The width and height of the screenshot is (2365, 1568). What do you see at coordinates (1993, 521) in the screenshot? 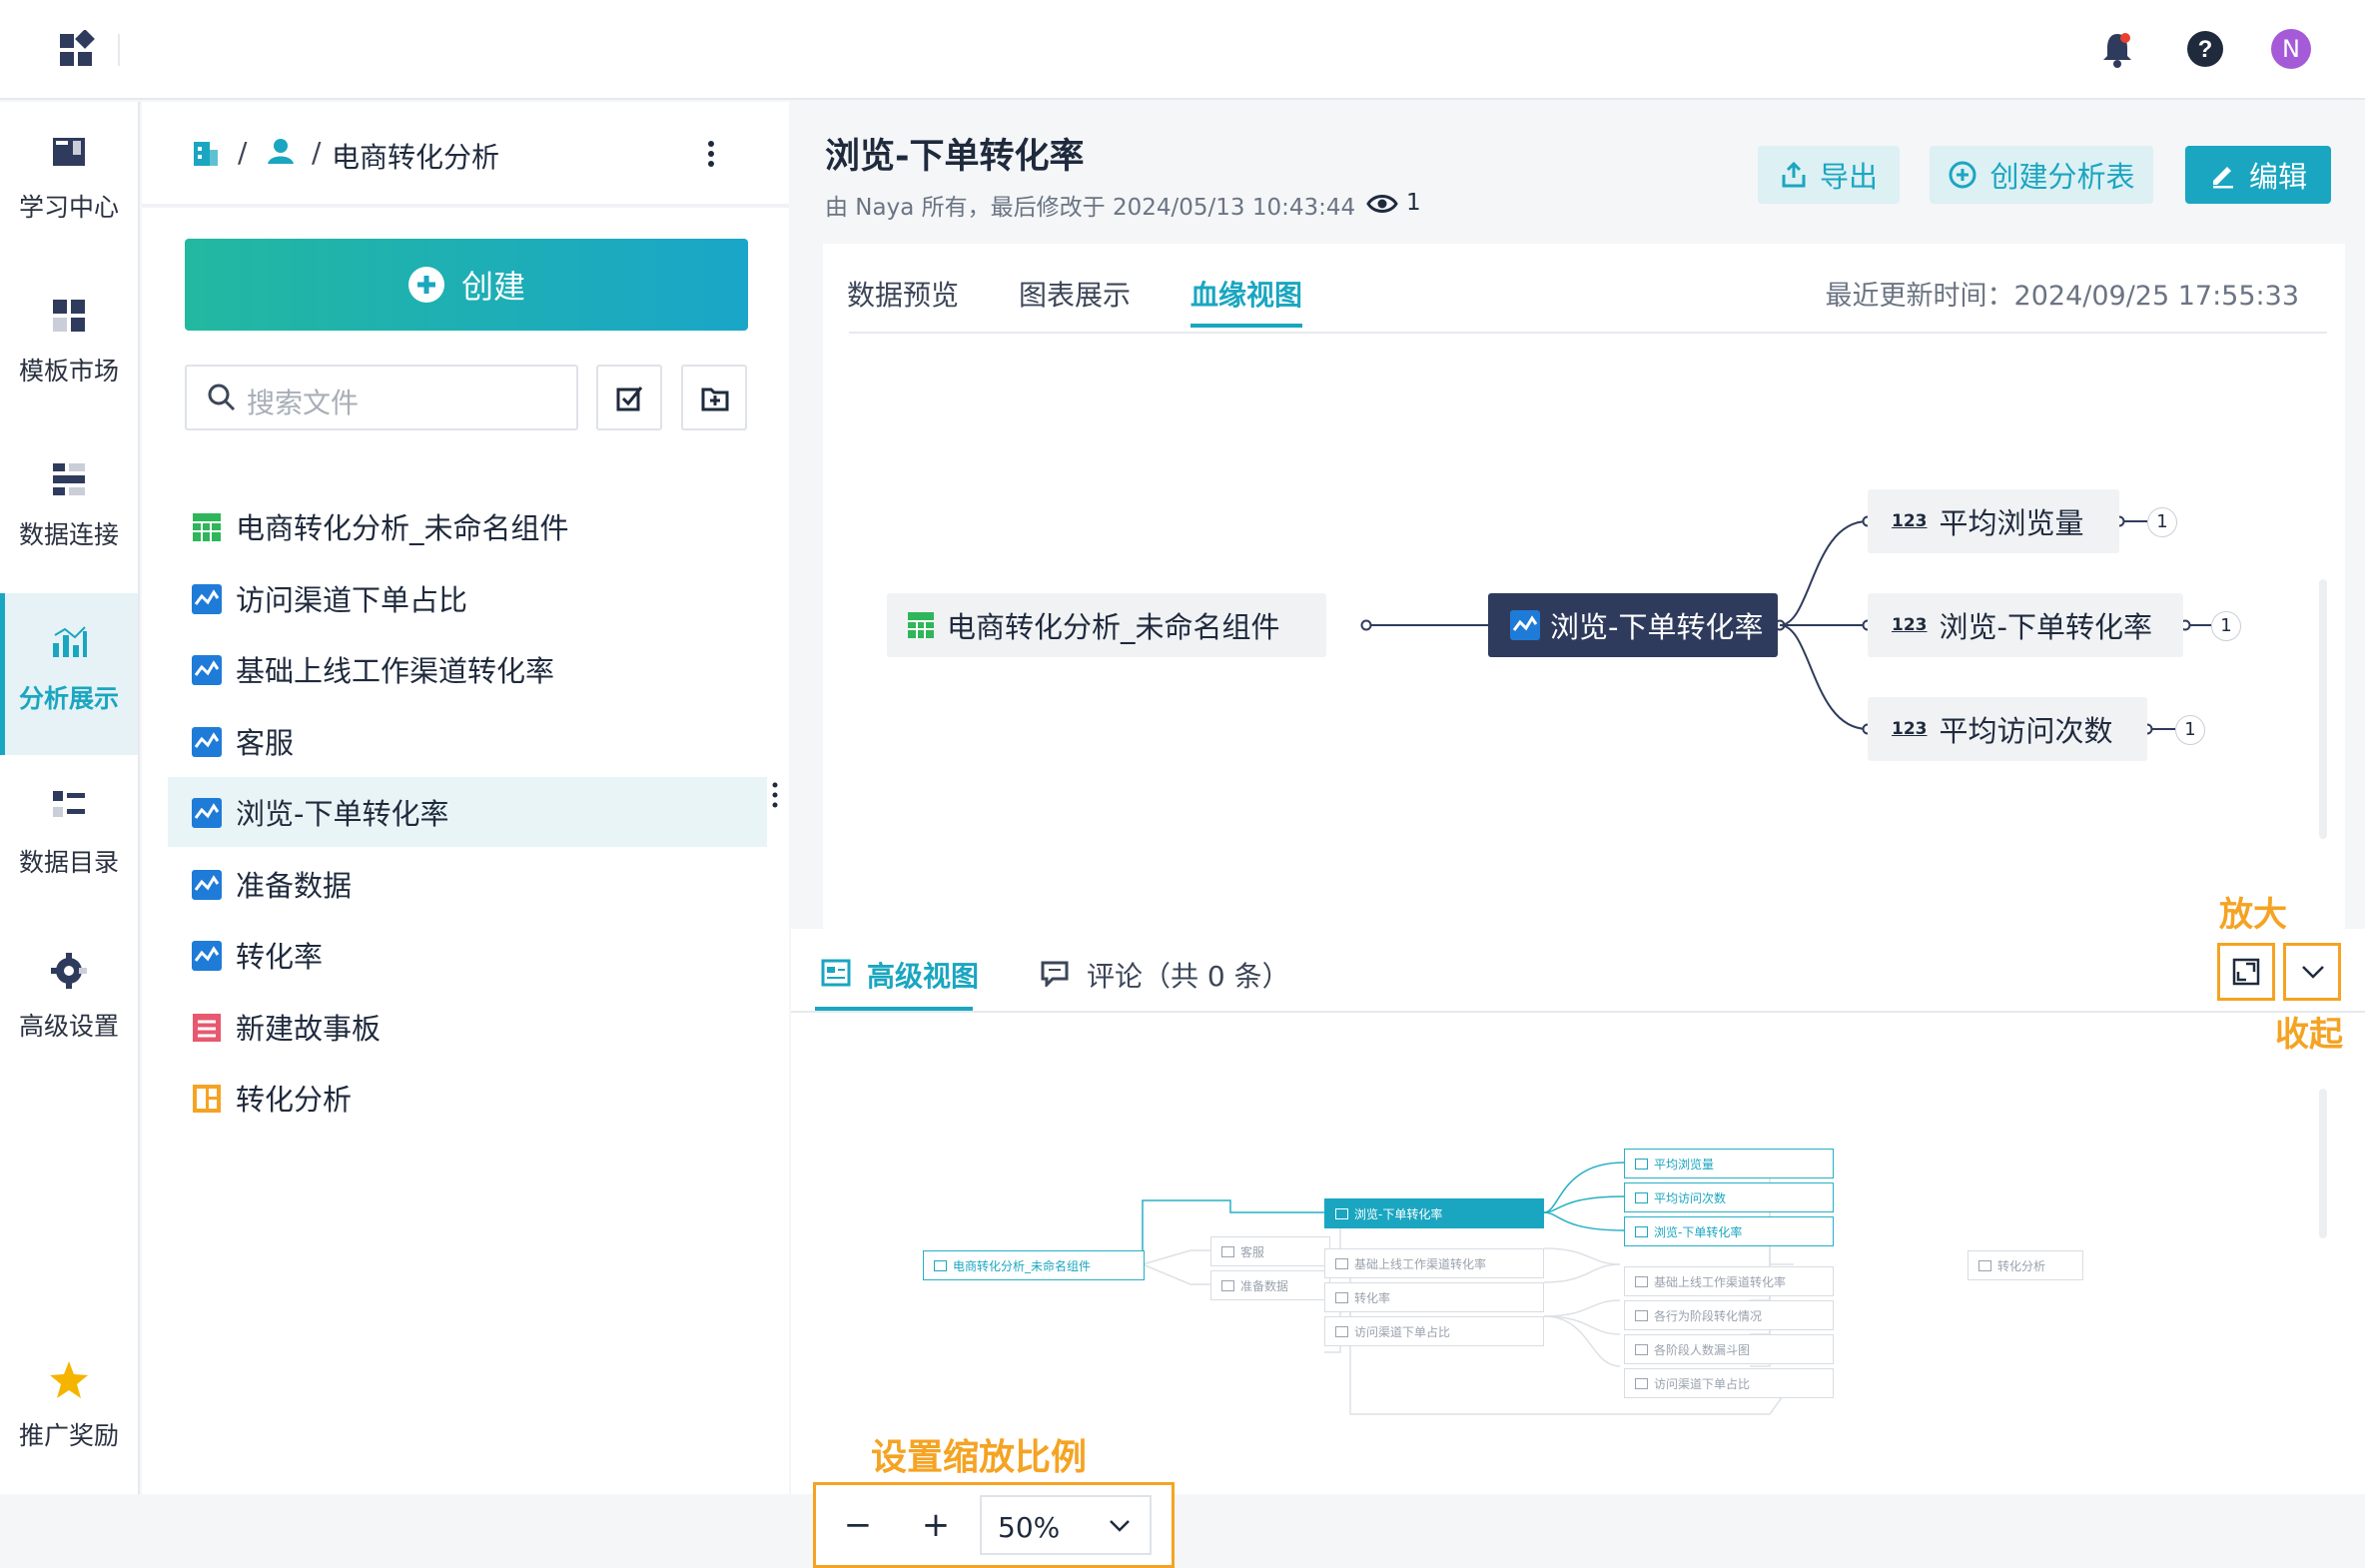
I see `lineage-node-output: 123 平均浏览量` at bounding box center [1993, 521].